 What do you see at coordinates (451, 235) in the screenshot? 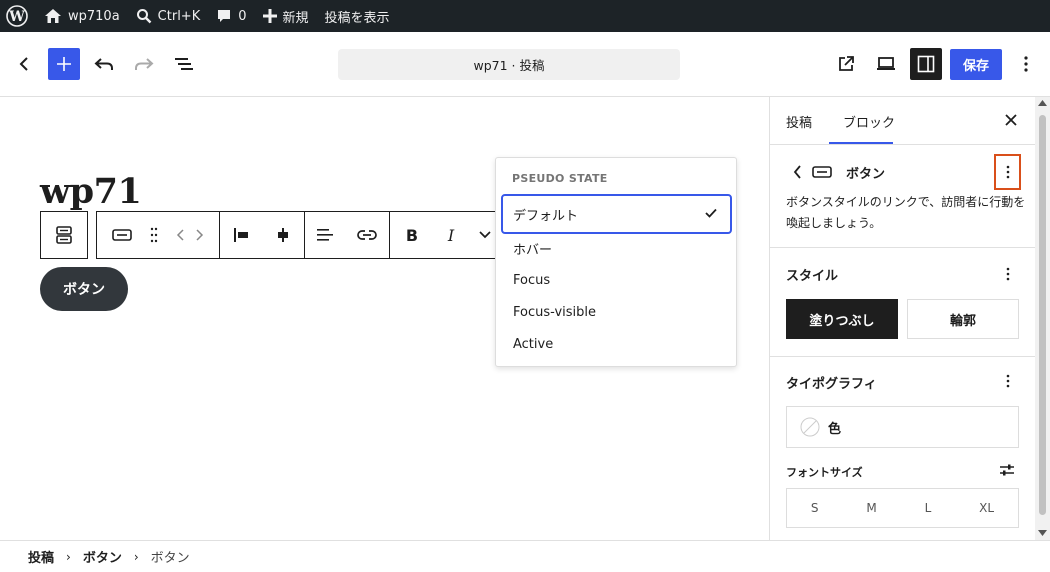
I see `italic-button: I` at bounding box center [451, 235].